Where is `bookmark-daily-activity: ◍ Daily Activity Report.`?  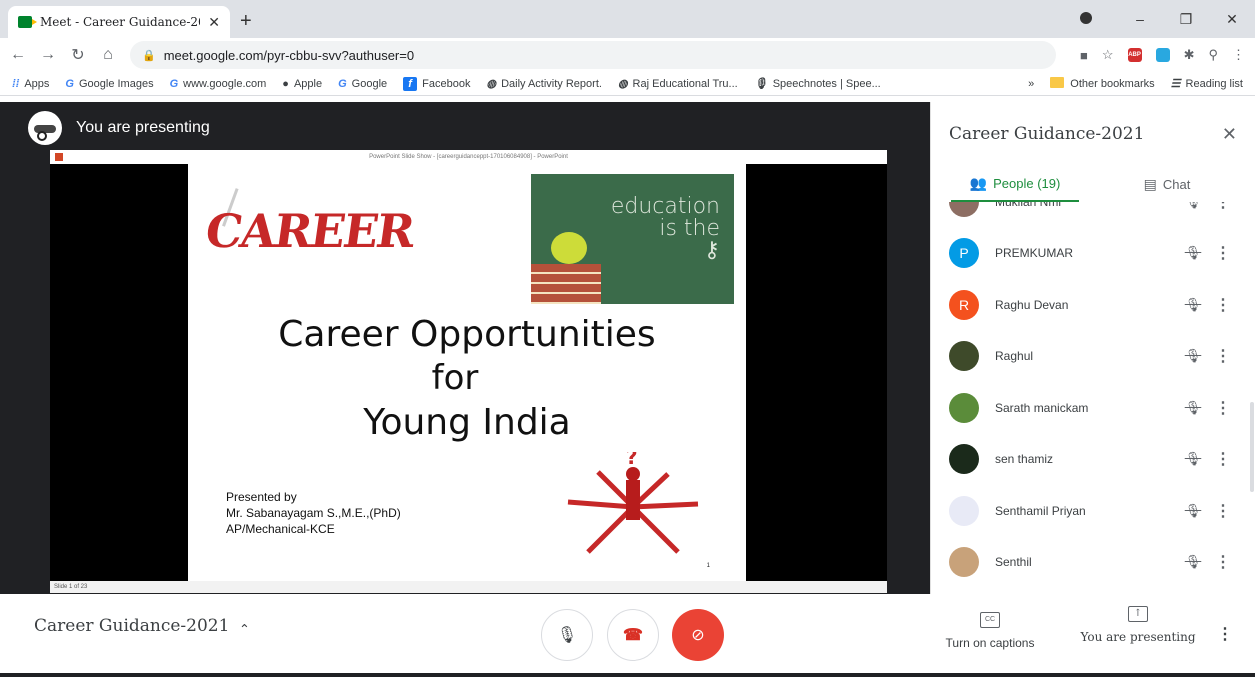
bookmark-daily-activity: ◍ Daily Activity Report. is located at coordinates (543, 83).